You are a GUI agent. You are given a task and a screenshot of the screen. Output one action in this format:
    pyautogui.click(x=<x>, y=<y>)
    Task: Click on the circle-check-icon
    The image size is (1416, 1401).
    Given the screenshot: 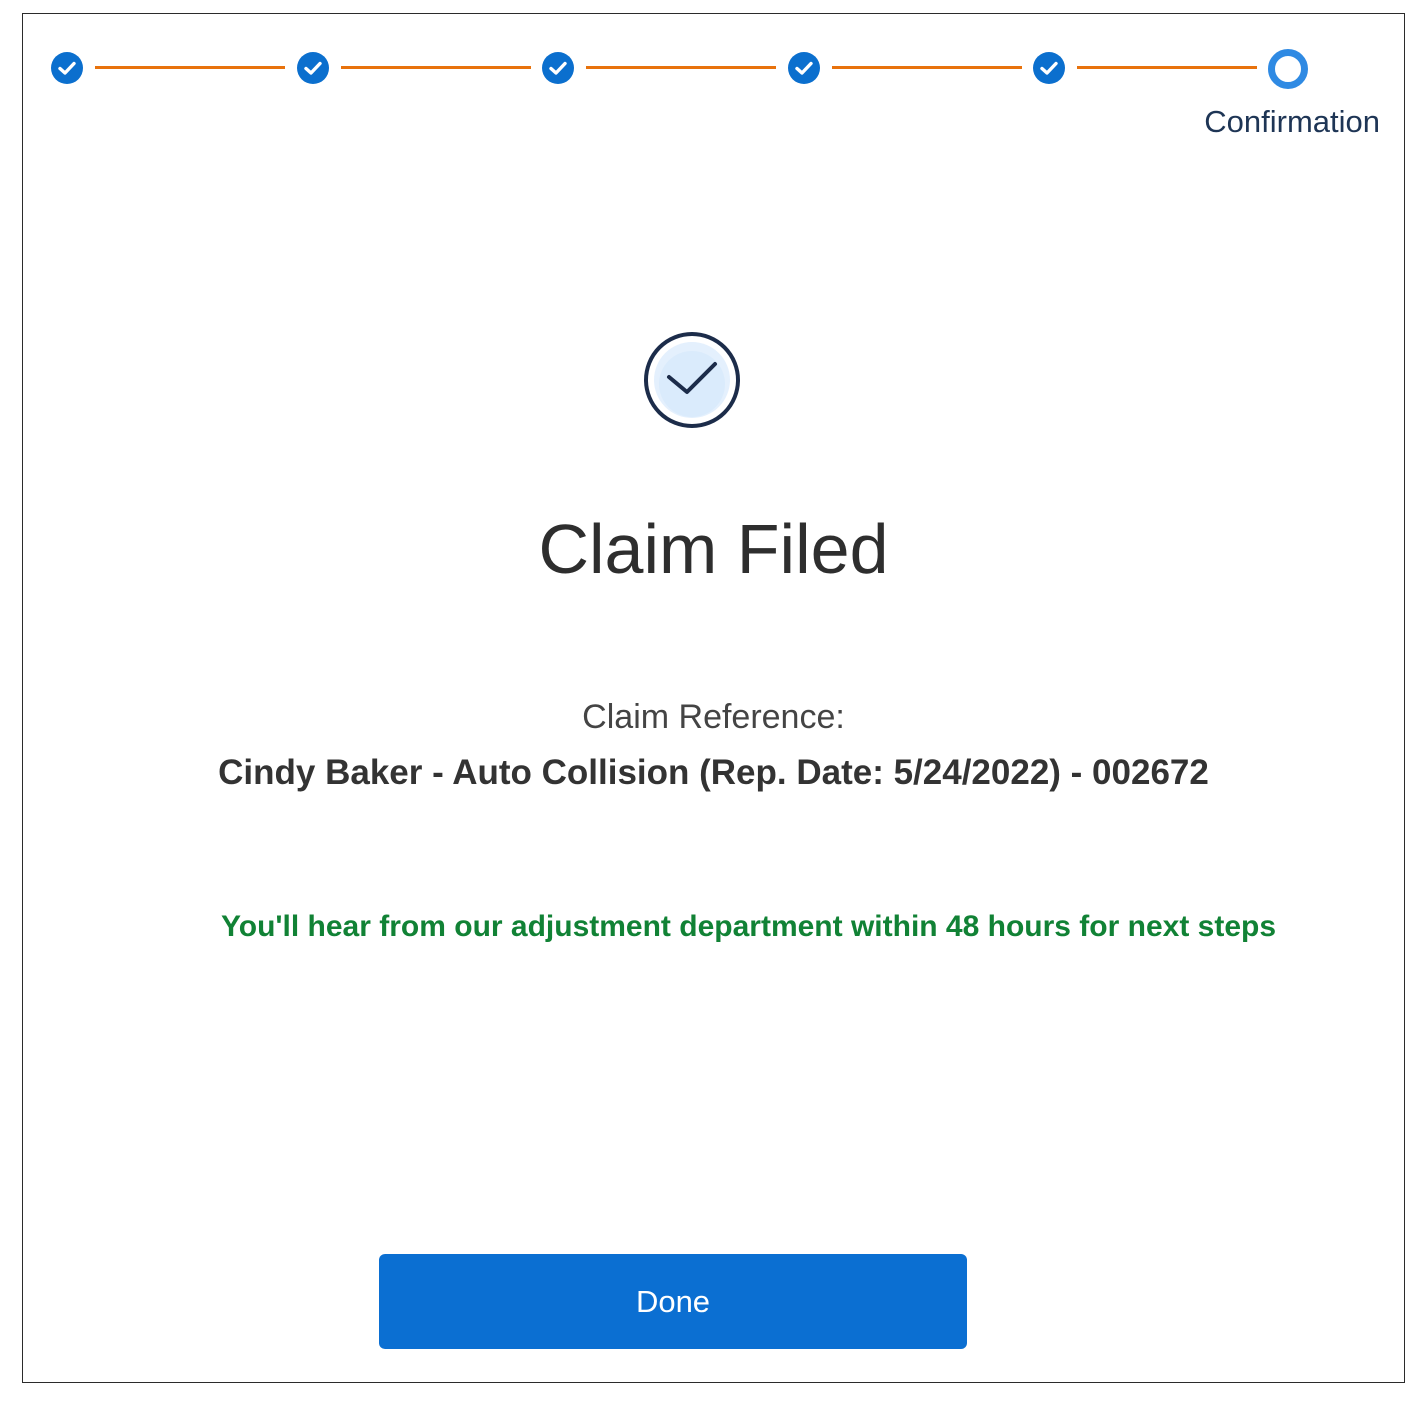 What is the action you would take?
    pyautogui.click(x=692, y=380)
    